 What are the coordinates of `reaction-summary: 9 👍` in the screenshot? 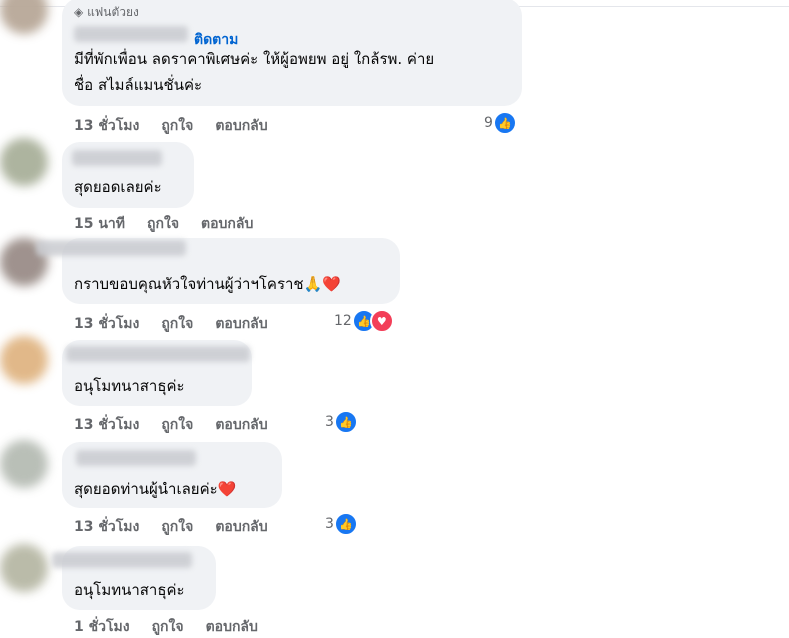 It's located at (500, 123).